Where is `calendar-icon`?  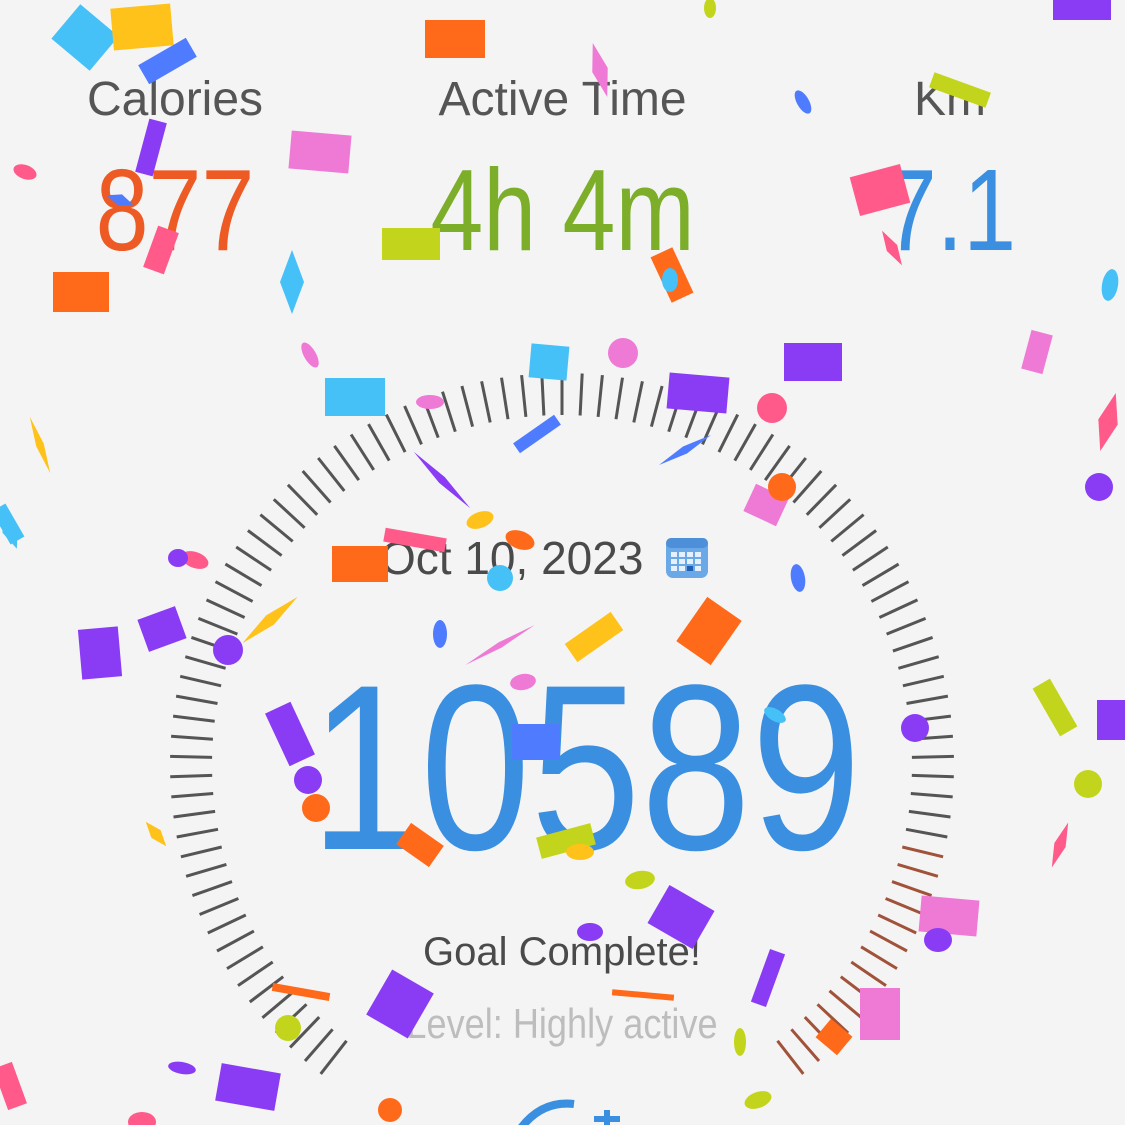 calendar-icon is located at coordinates (687, 558).